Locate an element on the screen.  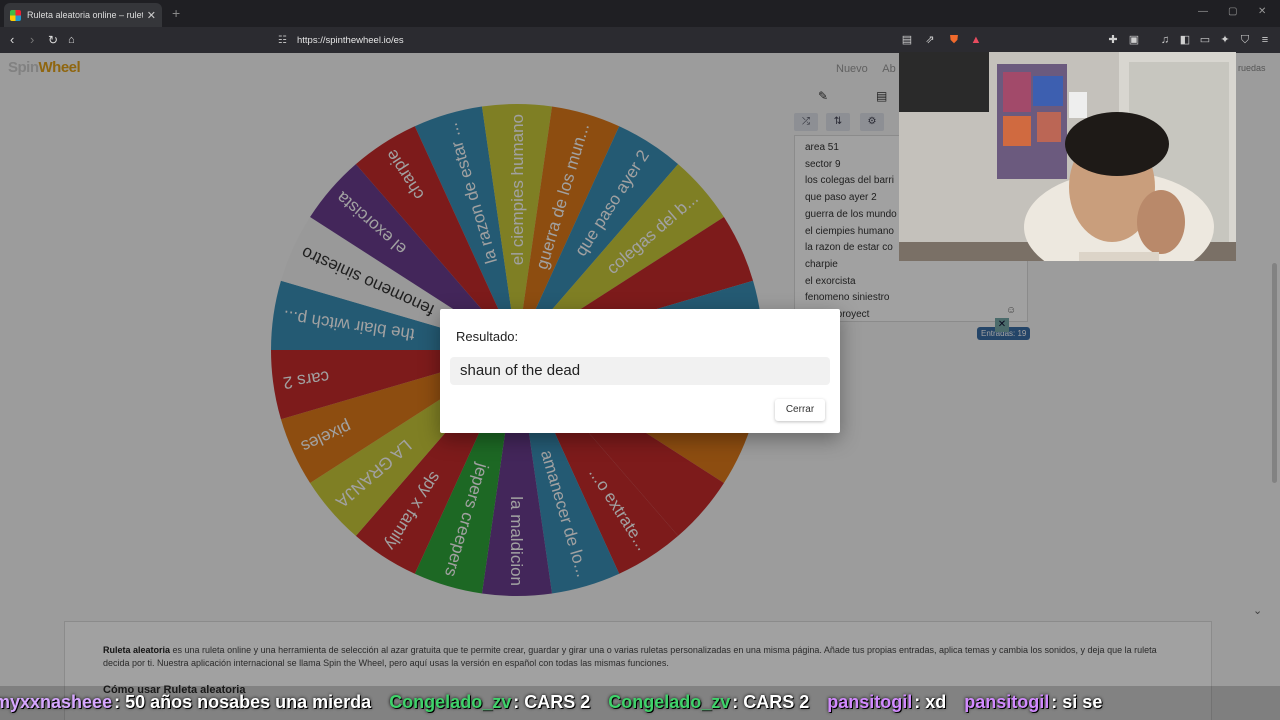
site-info-icon: ☷ is located at coordinates (282, 40).